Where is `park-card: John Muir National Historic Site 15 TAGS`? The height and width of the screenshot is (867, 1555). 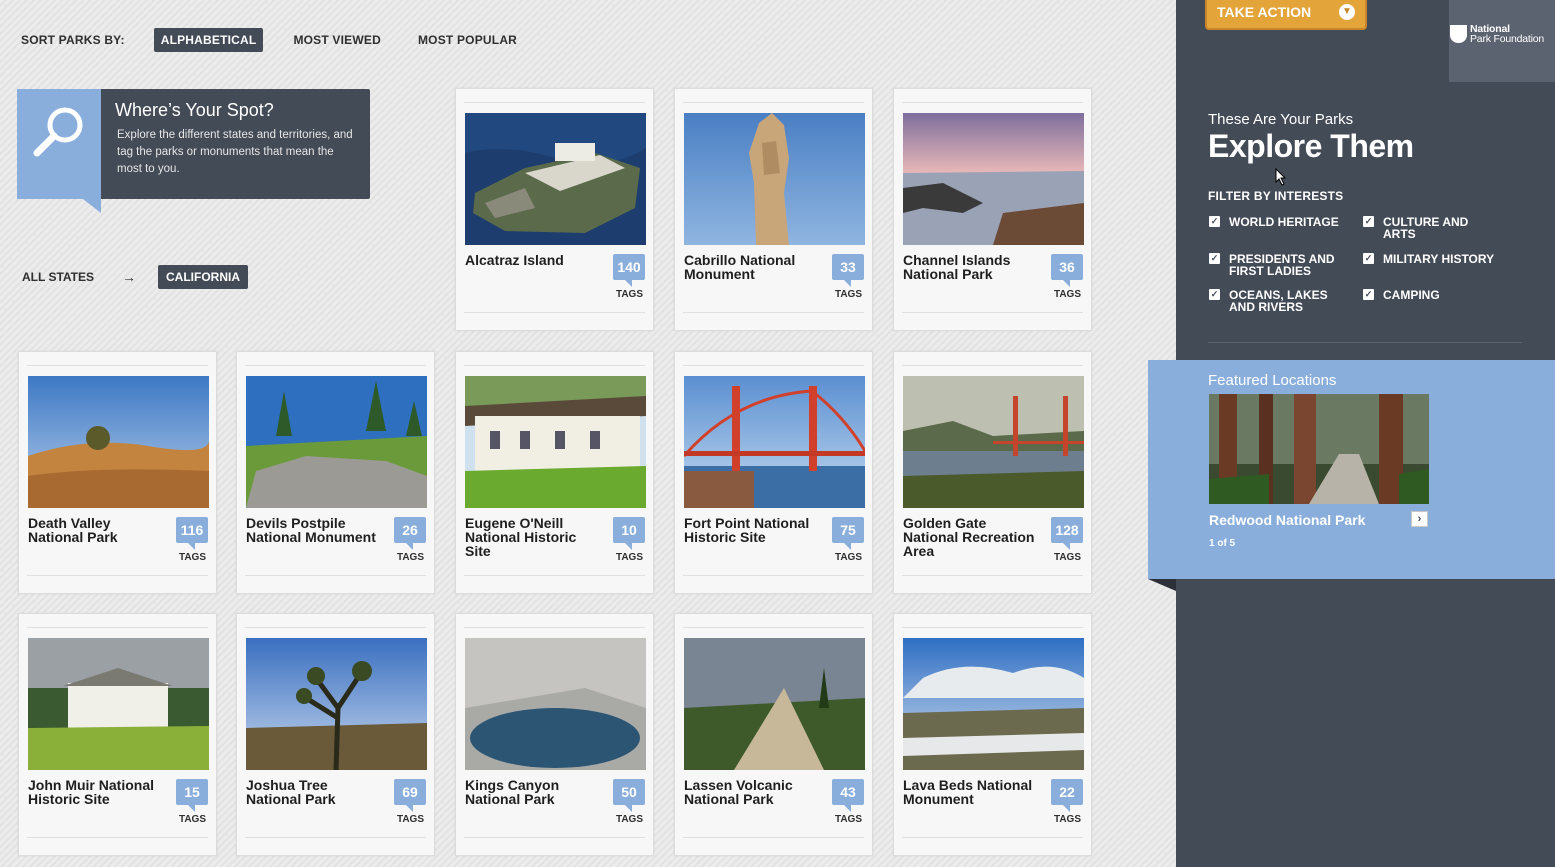 park-card: John Muir National Historic Site 15 TAGS is located at coordinates (117, 734).